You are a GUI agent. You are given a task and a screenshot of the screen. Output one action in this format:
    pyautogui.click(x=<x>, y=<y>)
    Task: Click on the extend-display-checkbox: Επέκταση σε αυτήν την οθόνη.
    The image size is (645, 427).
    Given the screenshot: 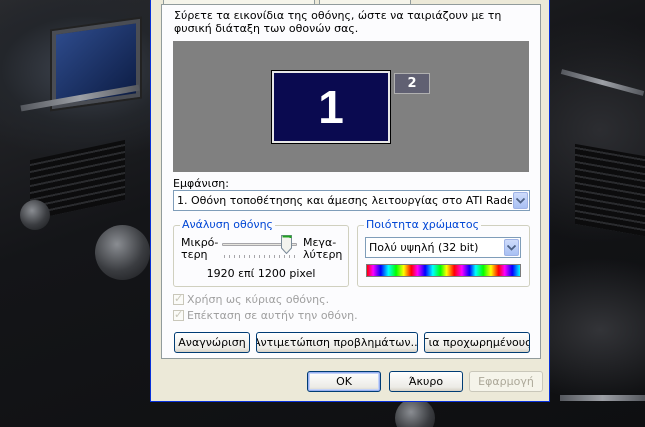 What is the action you would take?
    pyautogui.click(x=265, y=315)
    